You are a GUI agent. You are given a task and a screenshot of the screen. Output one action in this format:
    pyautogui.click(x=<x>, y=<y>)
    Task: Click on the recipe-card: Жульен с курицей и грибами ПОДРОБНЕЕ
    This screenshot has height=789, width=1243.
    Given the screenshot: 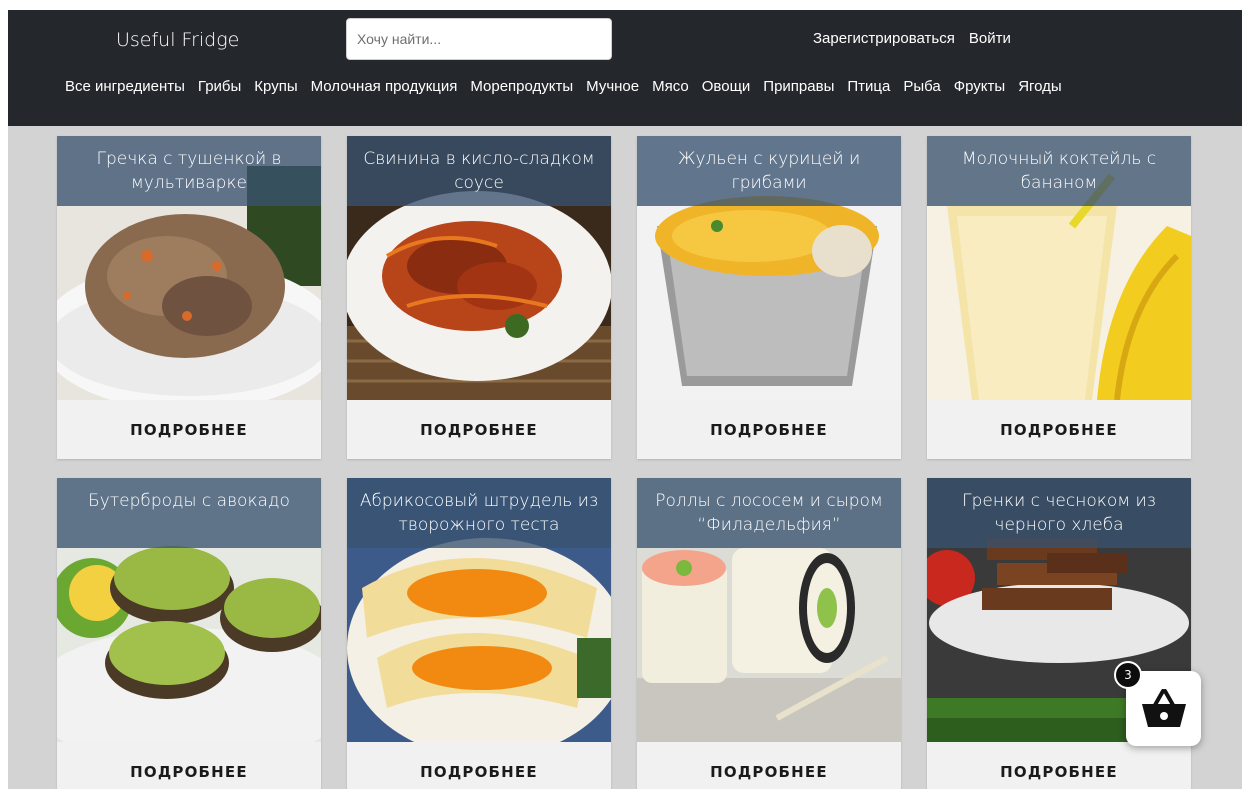 What is the action you would take?
    pyautogui.click(x=769, y=297)
    